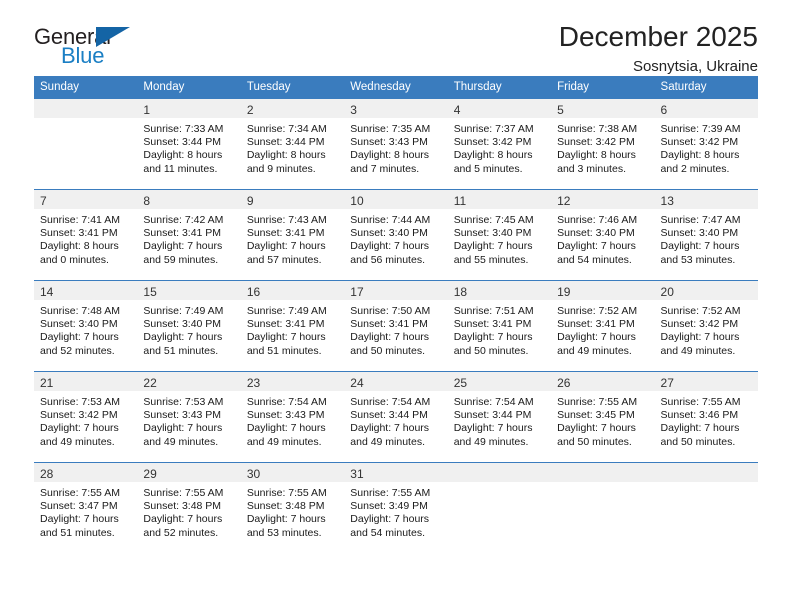 The image size is (792, 612). Describe the element at coordinates (597, 220) in the screenshot. I see `detail-sunrise: Sunrise: 7:46 AM` at that location.